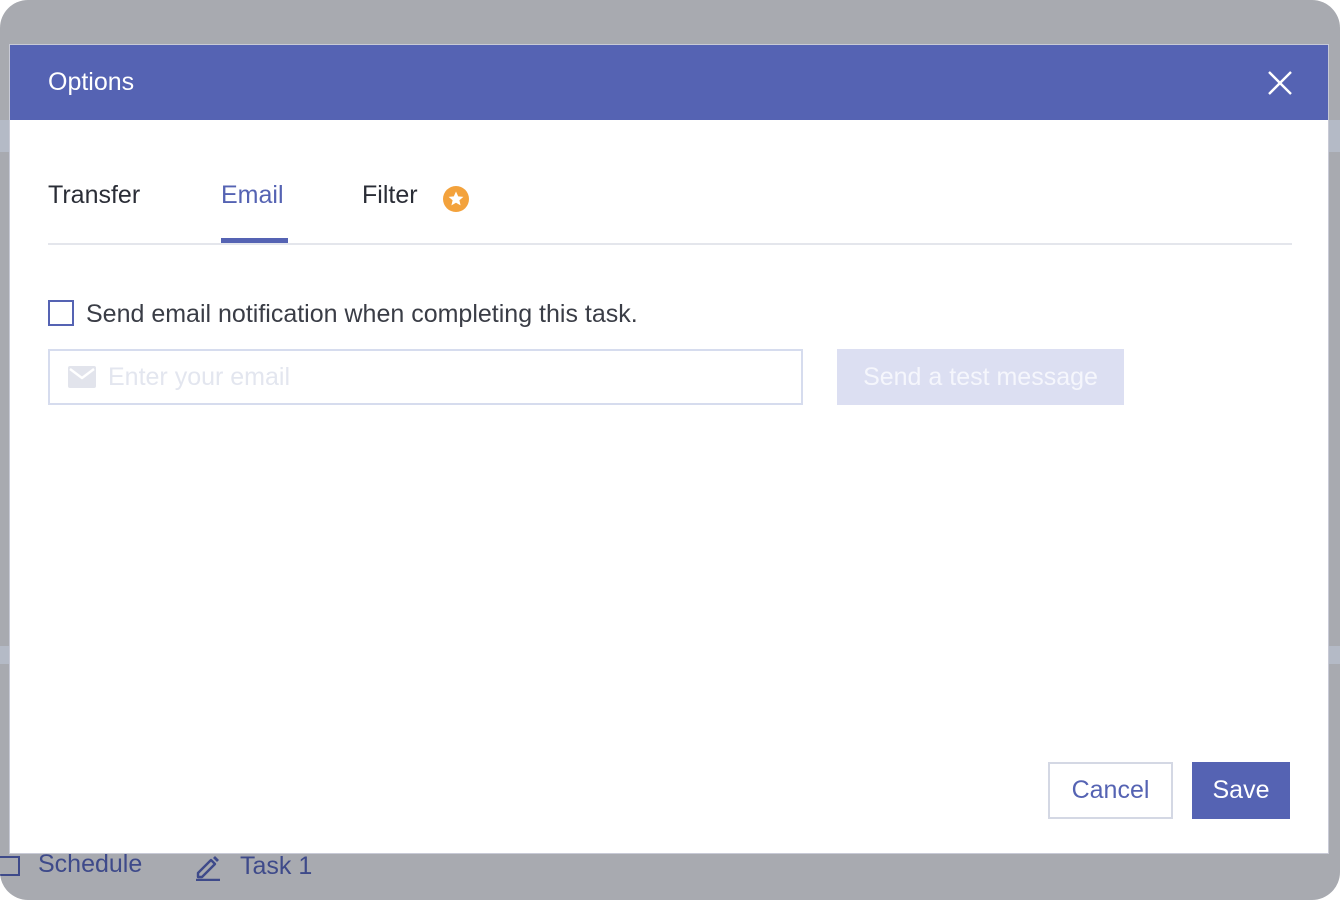 This screenshot has width=1340, height=900. I want to click on save-button: Save, so click(1241, 790).